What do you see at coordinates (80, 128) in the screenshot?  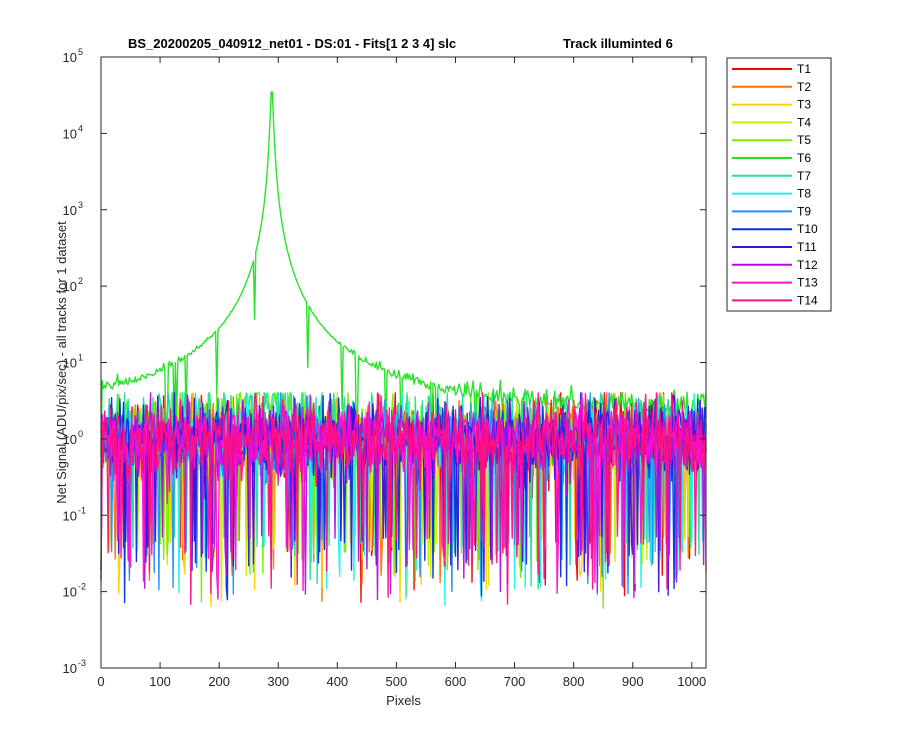 I see `y-tick-exponent: 4` at bounding box center [80, 128].